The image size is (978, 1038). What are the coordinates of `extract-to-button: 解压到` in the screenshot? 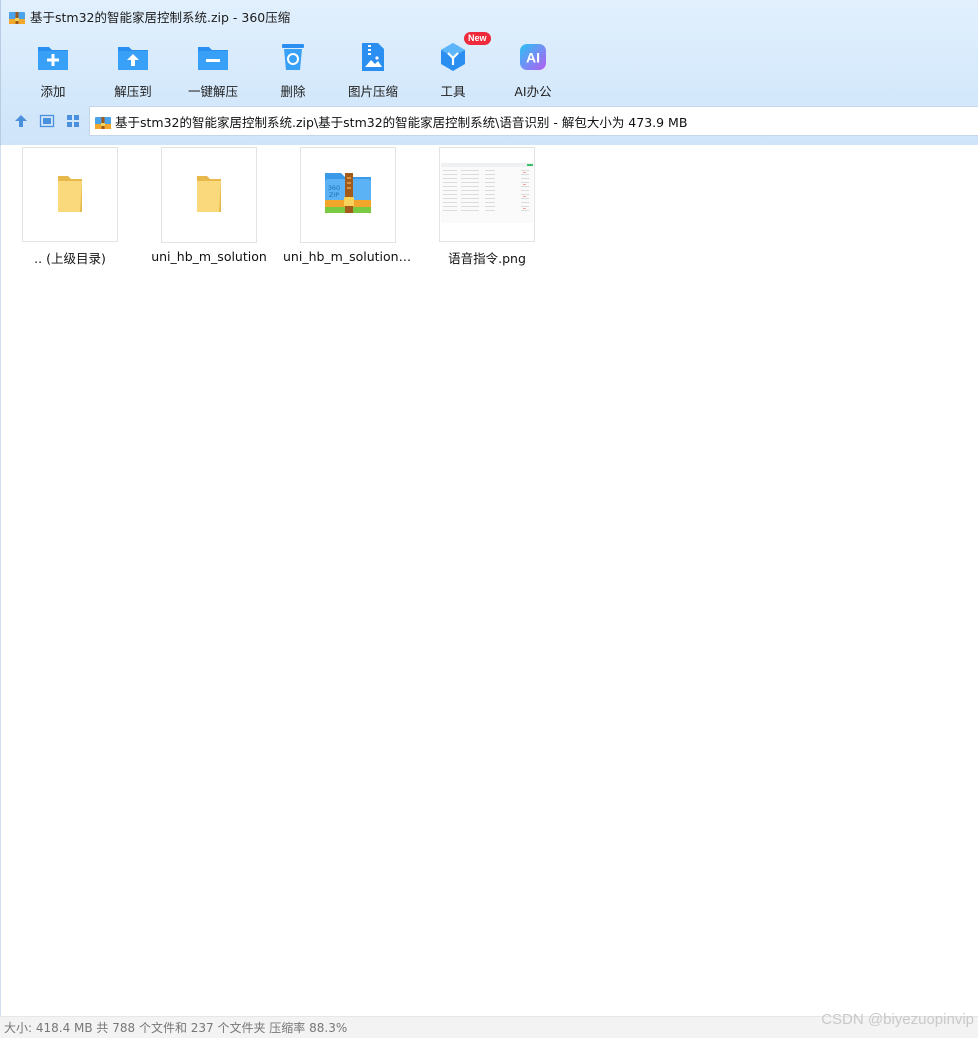 It's located at (133, 68).